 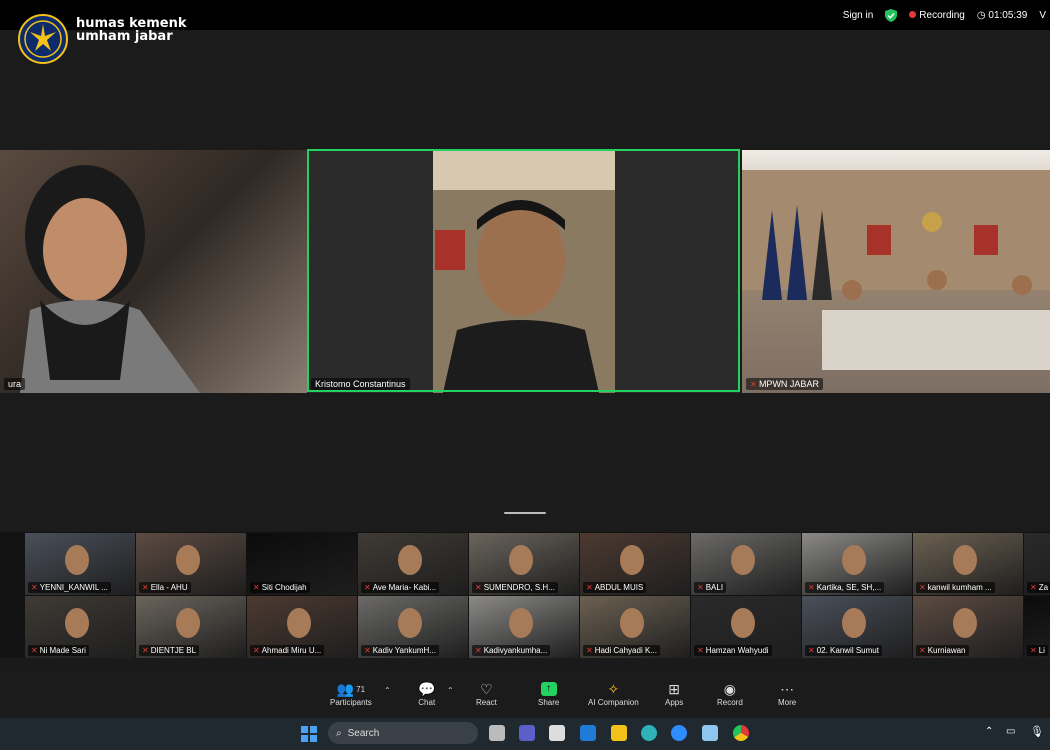 I want to click on meeting-timer: ◷ 01:05:39, so click(x=1002, y=15).